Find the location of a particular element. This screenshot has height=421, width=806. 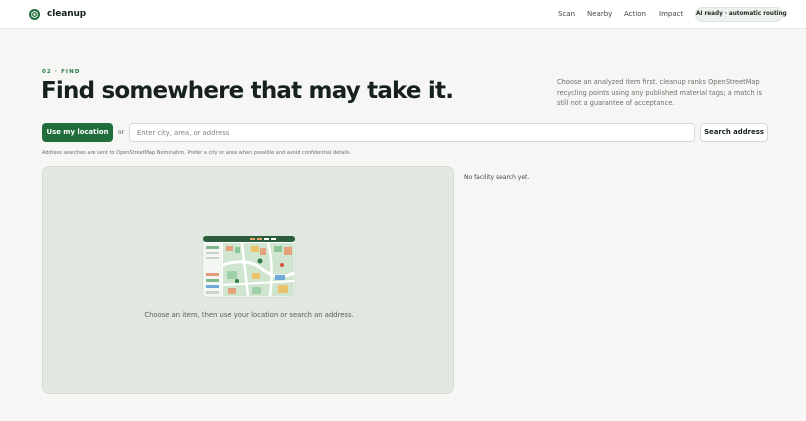

recycle-leaf-icon is located at coordinates (34, 14).